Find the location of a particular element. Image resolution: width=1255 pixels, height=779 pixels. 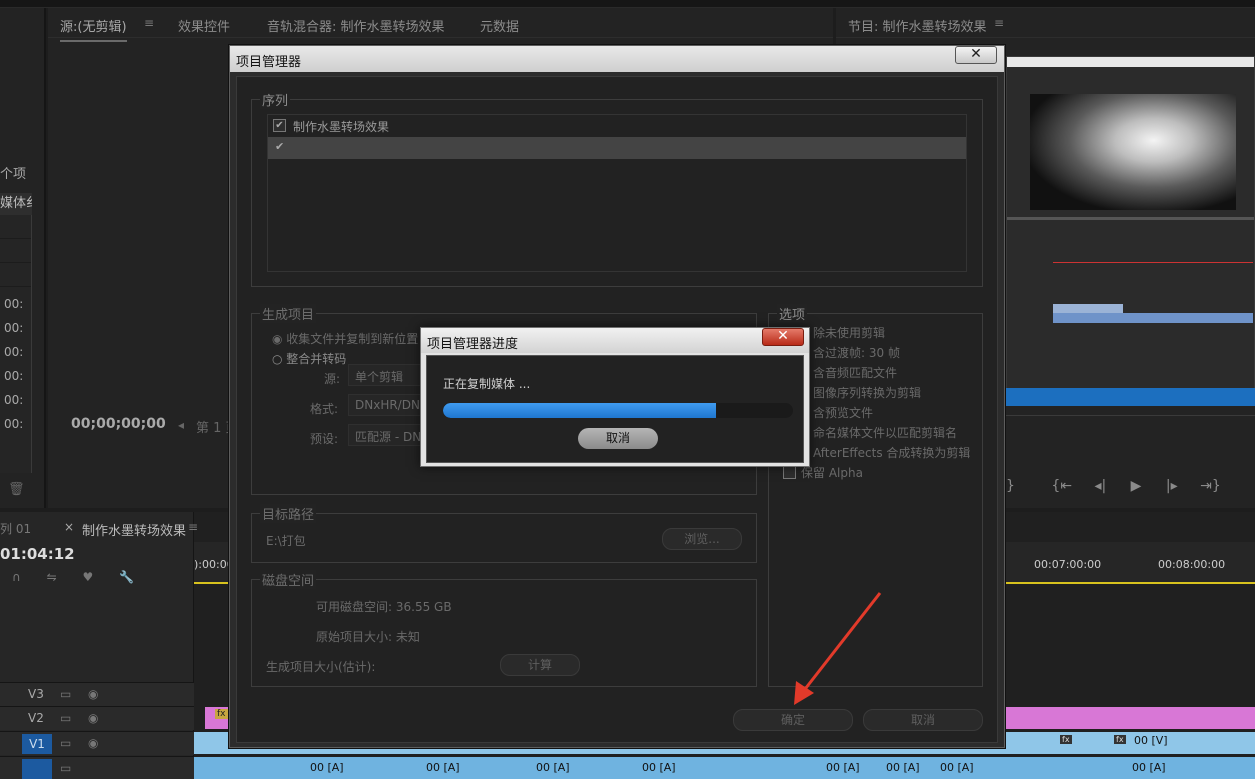

progress-close-button: ✕ is located at coordinates (783, 337).